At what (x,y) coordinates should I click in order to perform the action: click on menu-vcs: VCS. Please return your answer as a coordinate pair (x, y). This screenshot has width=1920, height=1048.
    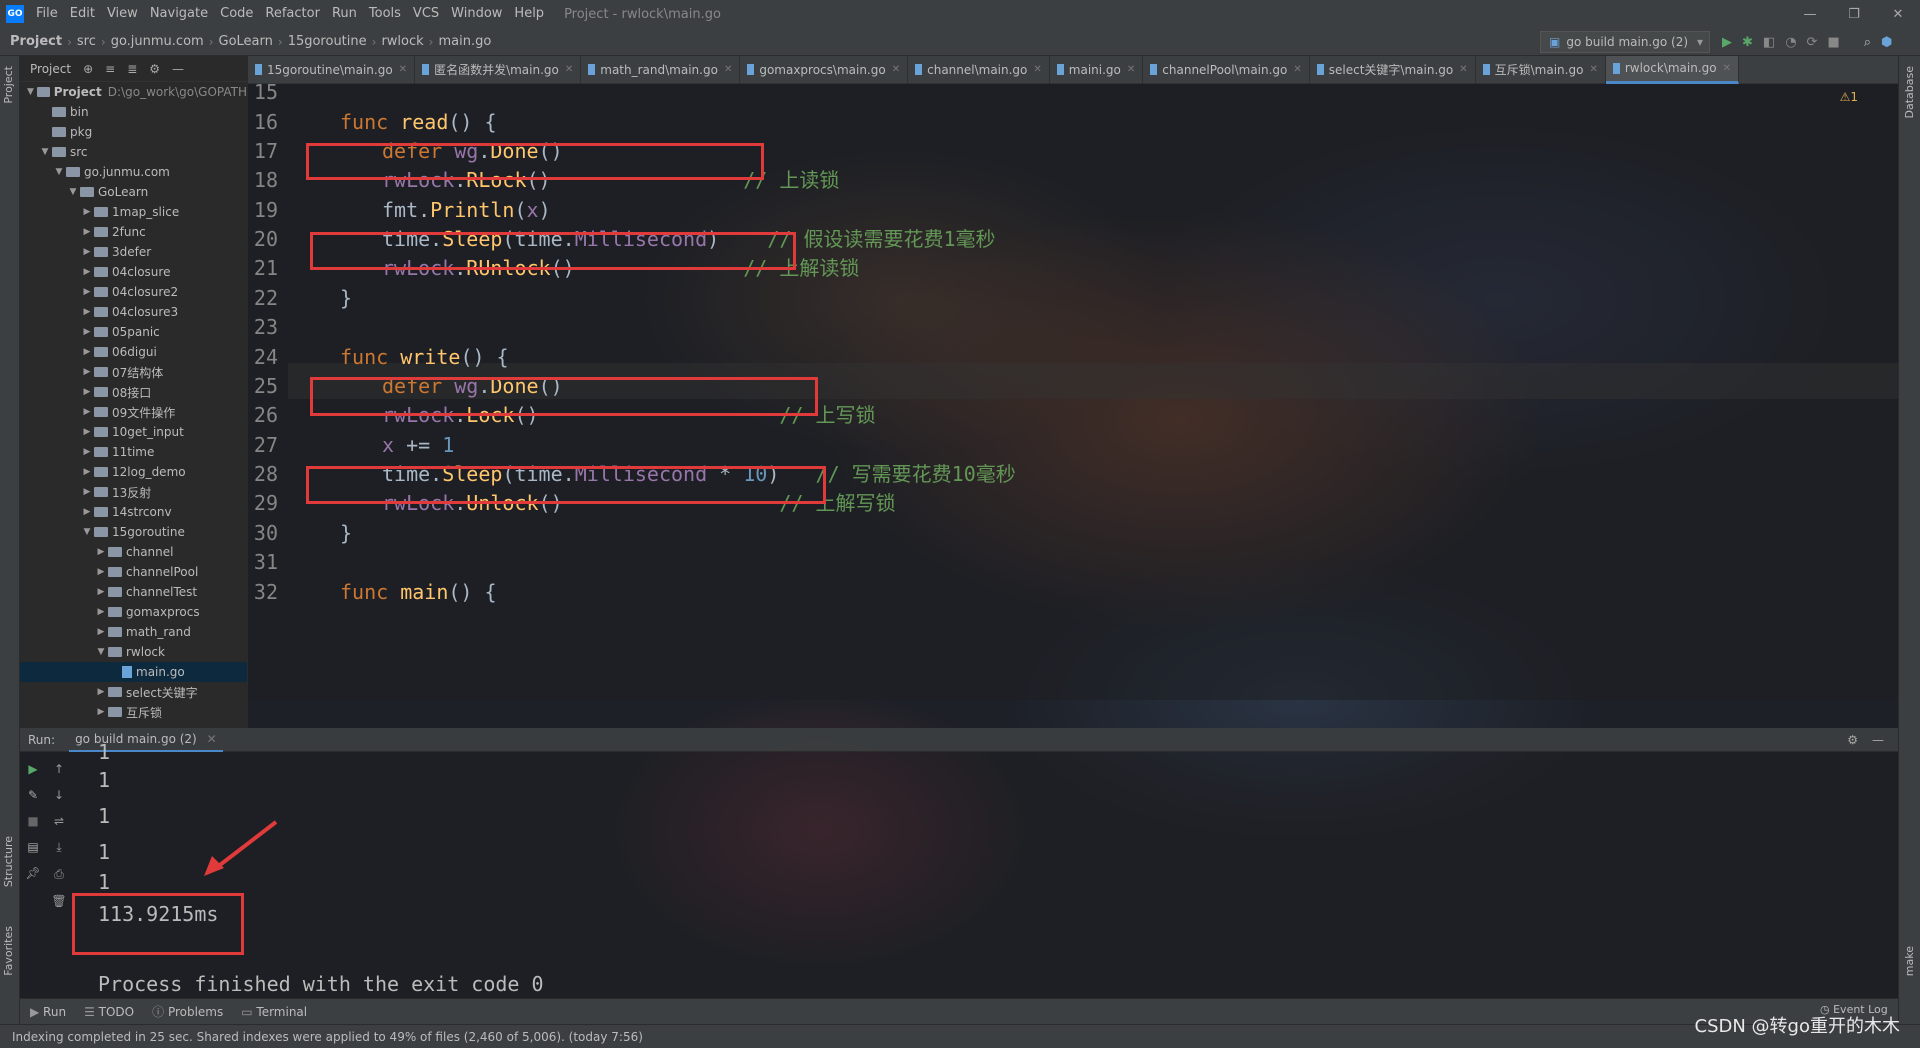
    Looking at the image, I should click on (426, 14).